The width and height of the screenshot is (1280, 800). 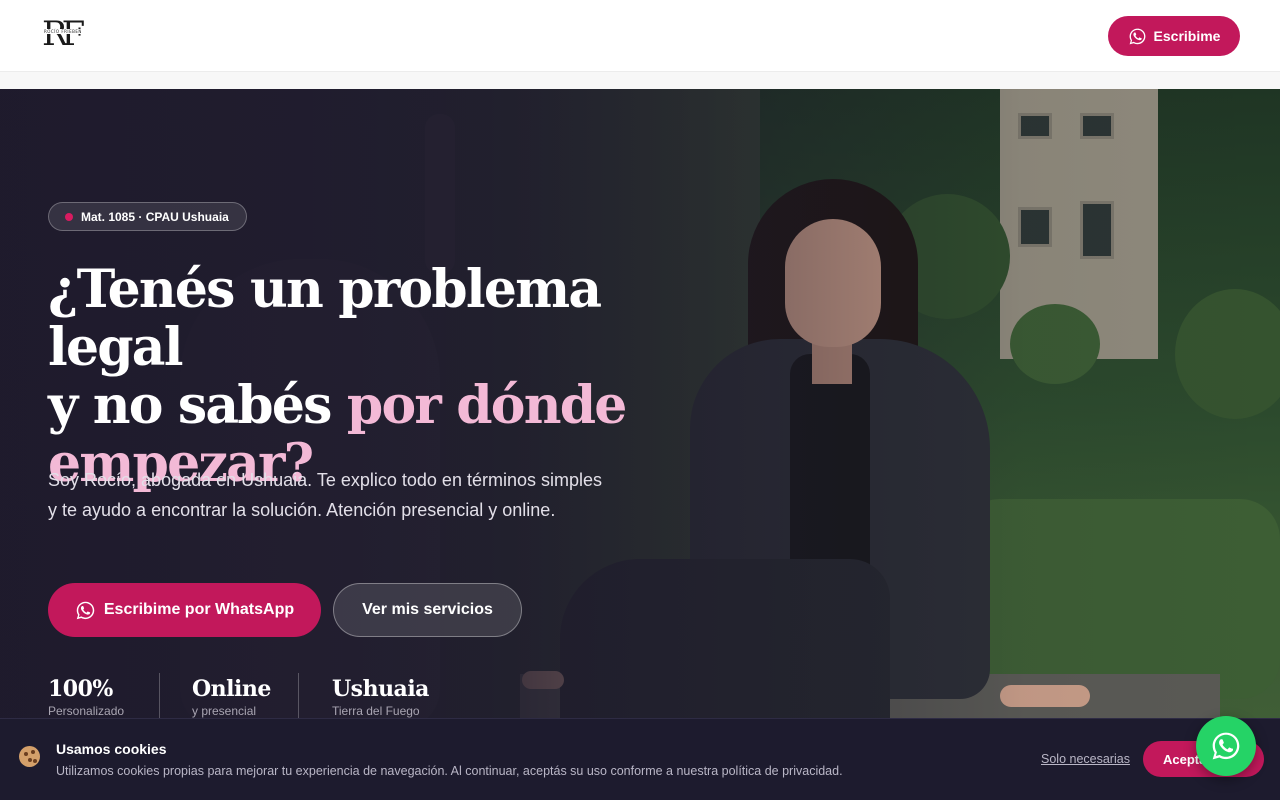 I want to click on badge-text: Mat. 1085 · CPAU Ushuaia, so click(x=155, y=216).